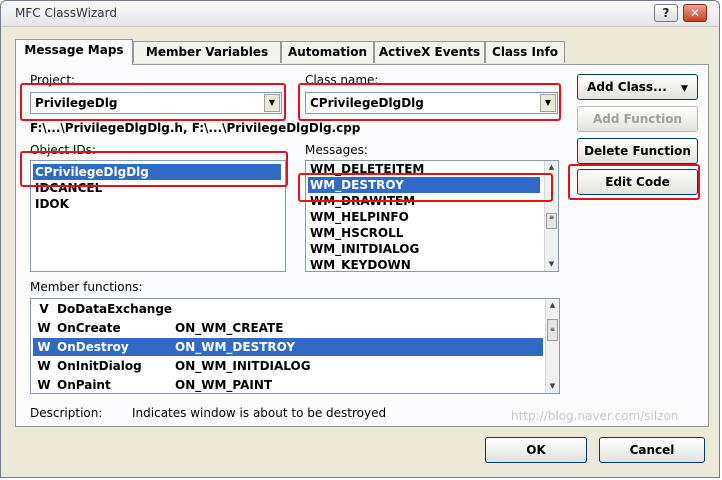 Image resolution: width=722 pixels, height=480 pixels. What do you see at coordinates (63, 150) in the screenshot?
I see `object-ids-label: Object IDs:` at bounding box center [63, 150].